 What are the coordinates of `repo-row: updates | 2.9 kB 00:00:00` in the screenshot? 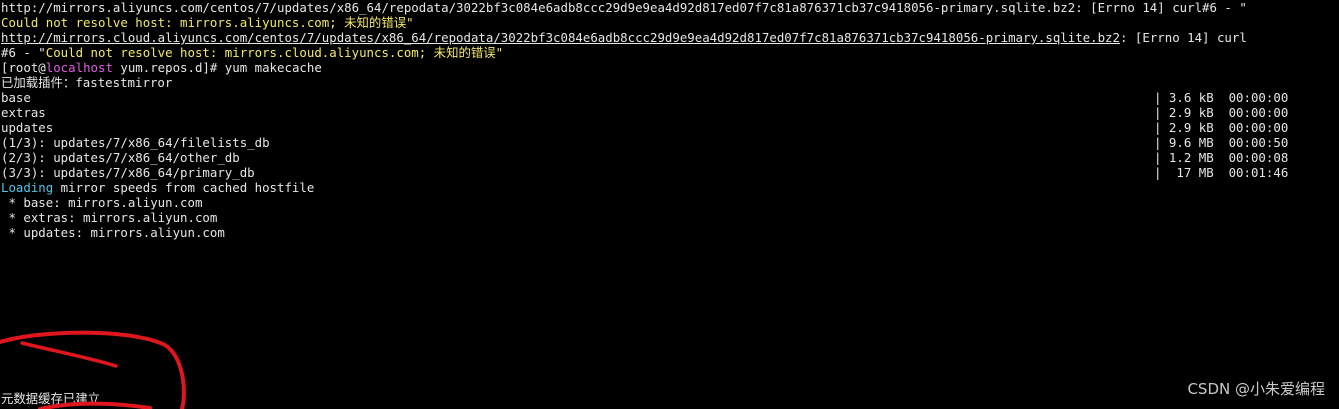 It's located at (645, 127).